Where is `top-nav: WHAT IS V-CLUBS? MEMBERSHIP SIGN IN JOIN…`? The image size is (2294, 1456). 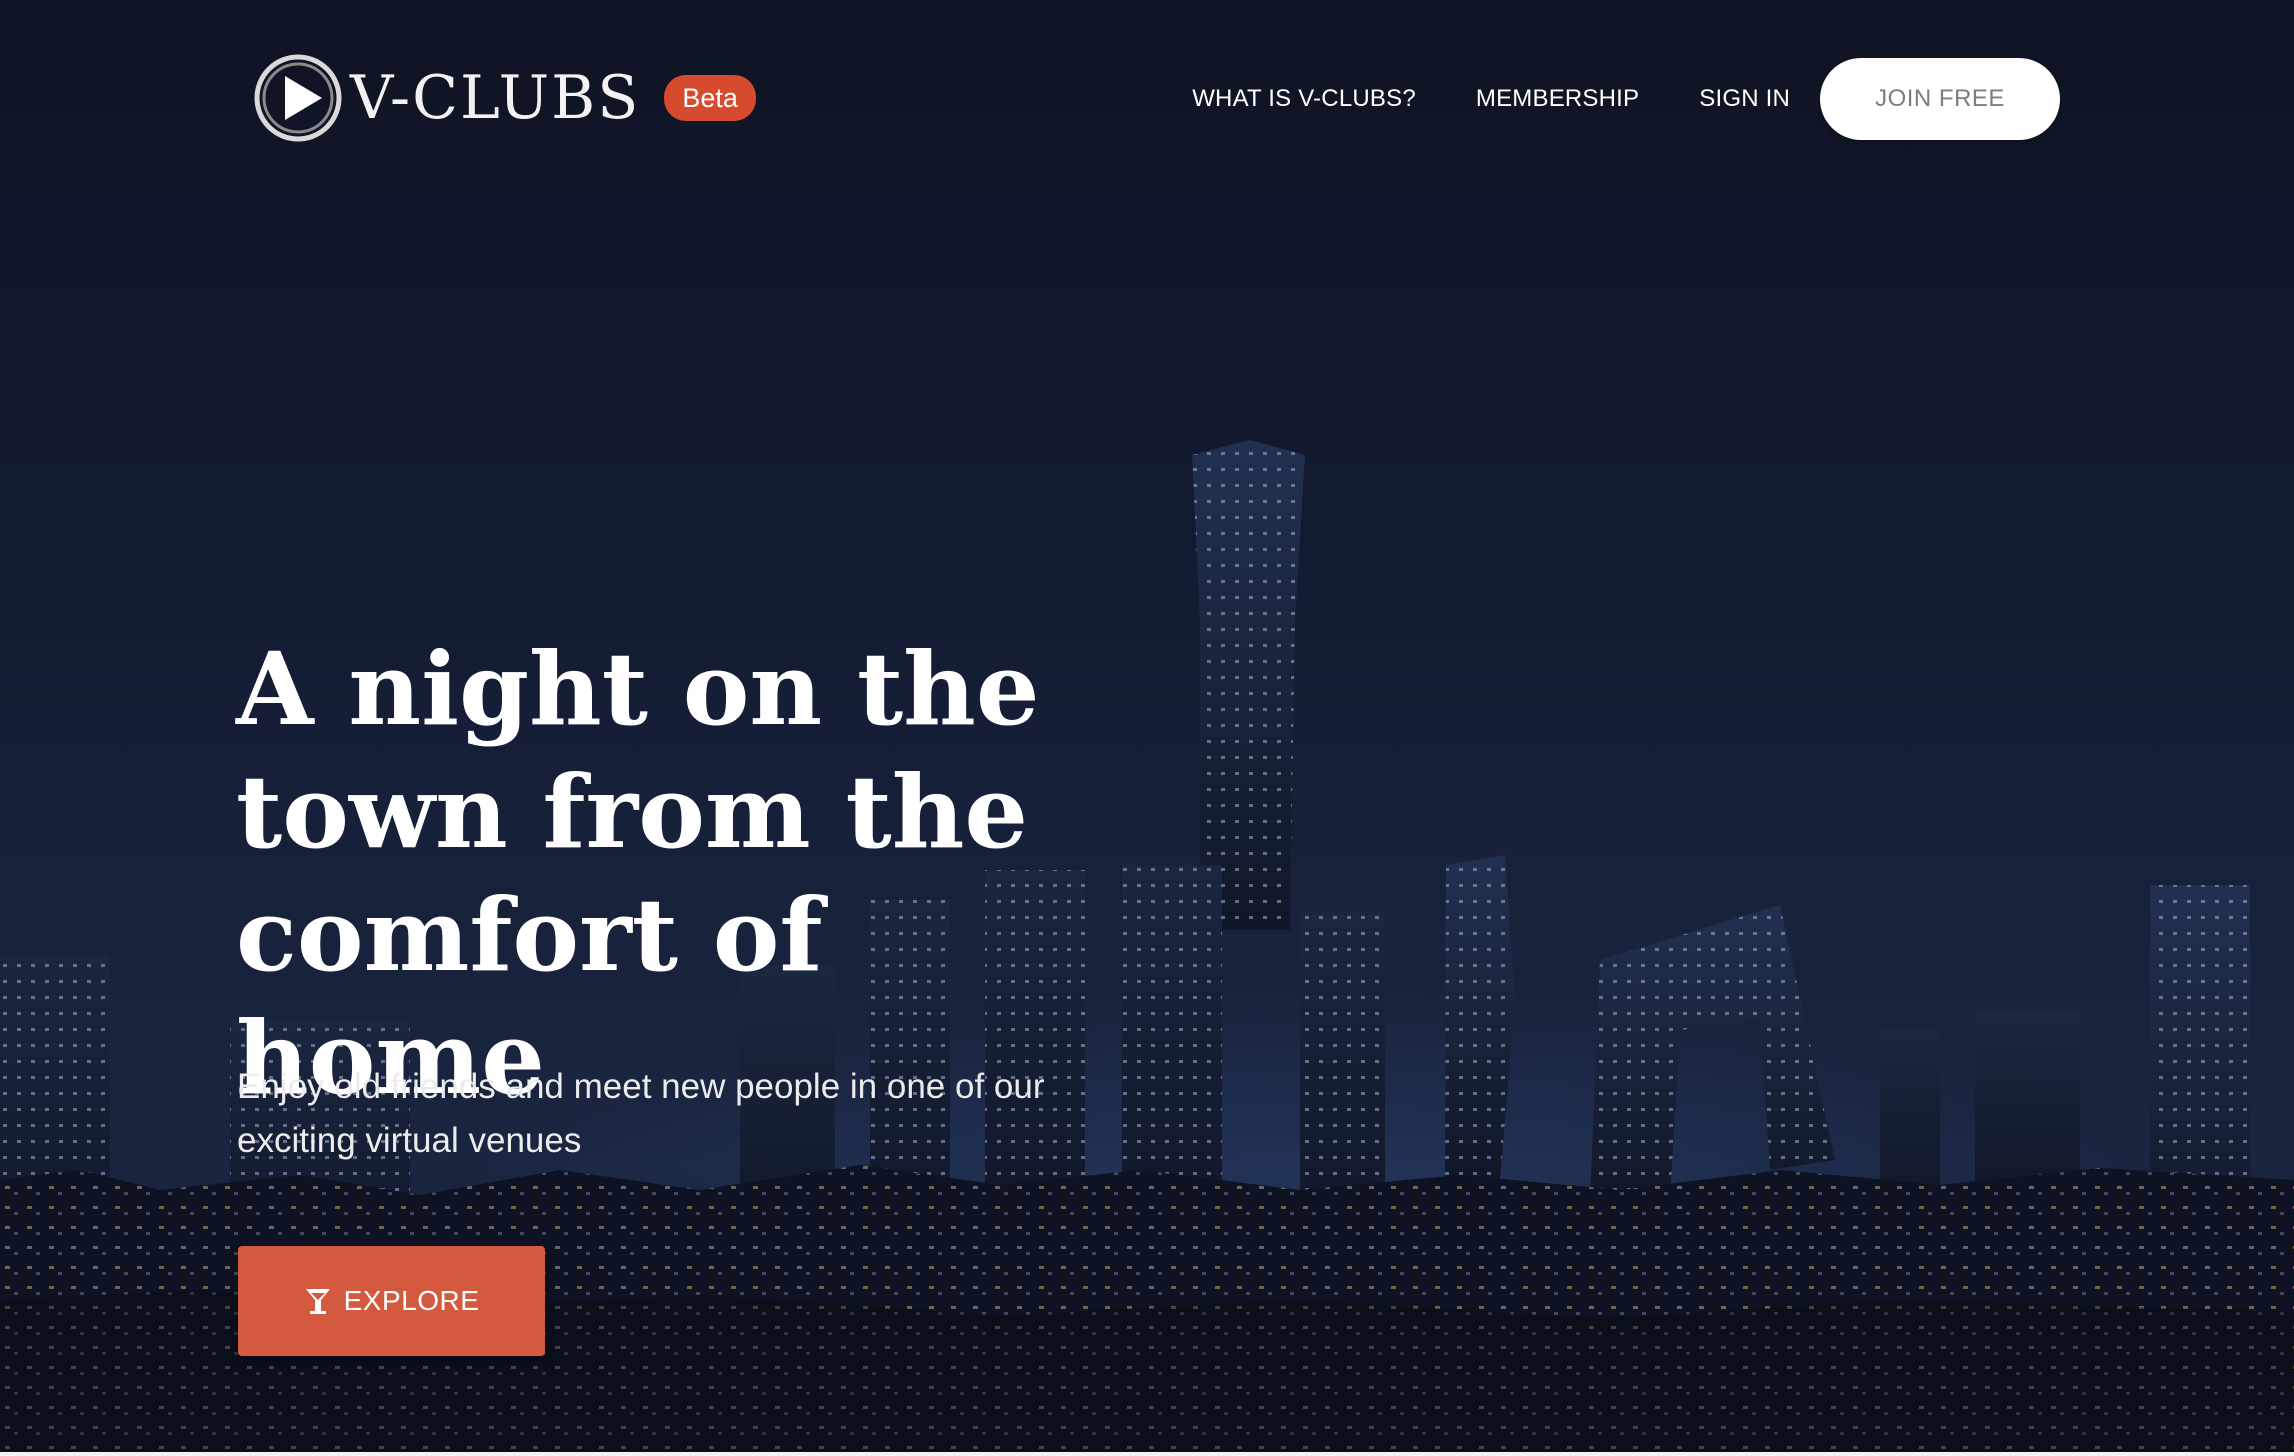 top-nav: WHAT IS V-CLUBS? MEMBERSHIP SIGN IN JOIN… is located at coordinates (1626, 99).